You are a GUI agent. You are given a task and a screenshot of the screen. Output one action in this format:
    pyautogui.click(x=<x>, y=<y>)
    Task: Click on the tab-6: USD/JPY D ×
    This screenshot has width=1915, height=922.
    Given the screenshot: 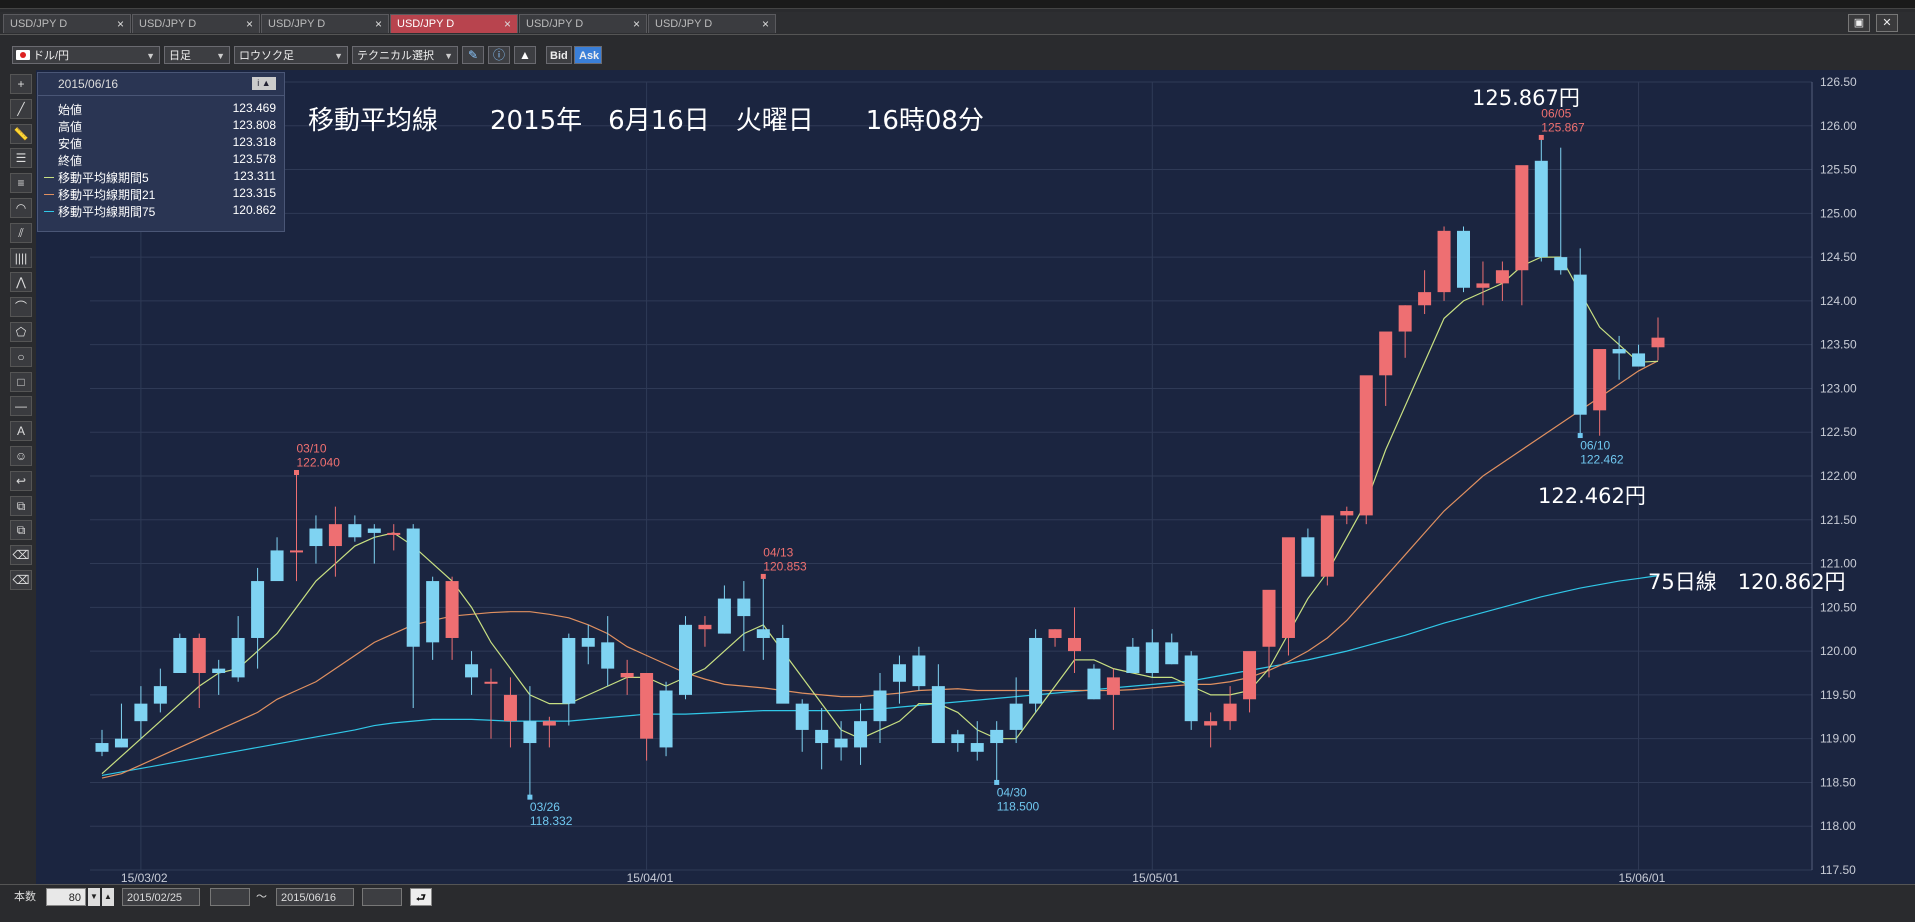 What is the action you would take?
    pyautogui.click(x=712, y=23)
    